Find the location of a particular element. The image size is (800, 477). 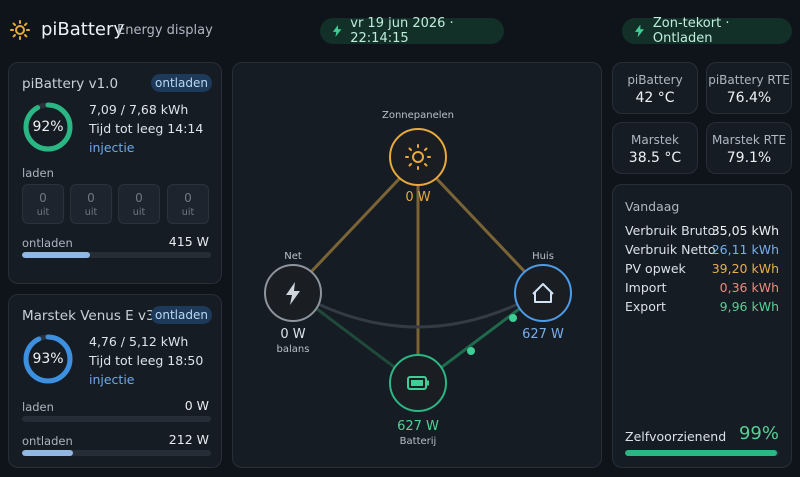

grid-label: Net is located at coordinates (293, 256).